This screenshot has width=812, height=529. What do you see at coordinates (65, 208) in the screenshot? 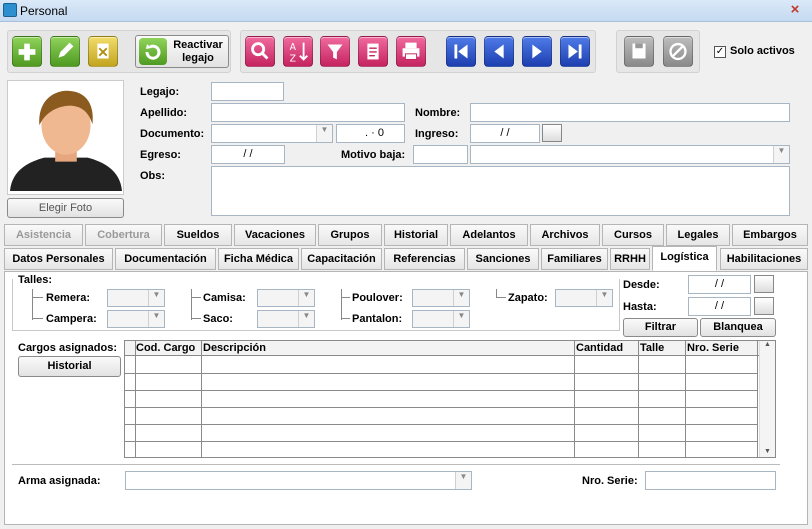
I see `elegir-foto-button: Elegir Foto` at bounding box center [65, 208].